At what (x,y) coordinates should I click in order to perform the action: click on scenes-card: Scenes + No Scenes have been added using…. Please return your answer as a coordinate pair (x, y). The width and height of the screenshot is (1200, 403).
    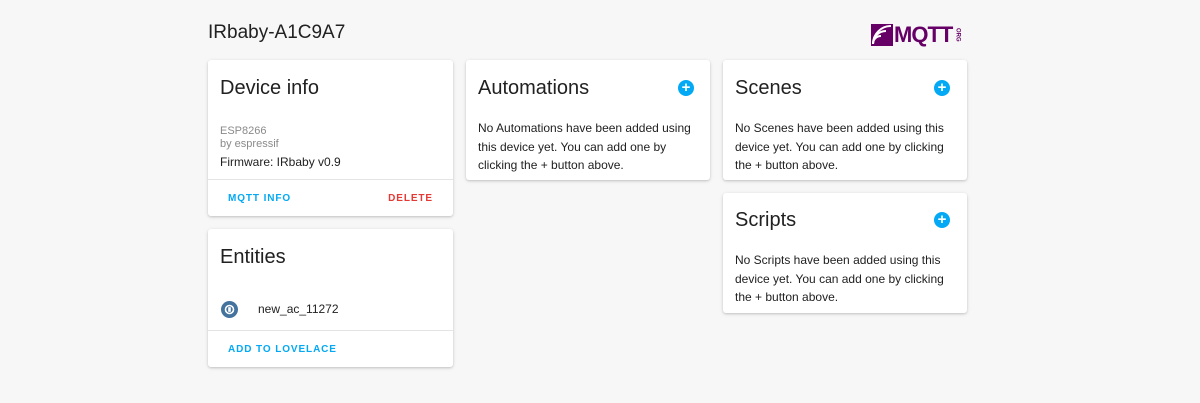
    Looking at the image, I should click on (845, 120).